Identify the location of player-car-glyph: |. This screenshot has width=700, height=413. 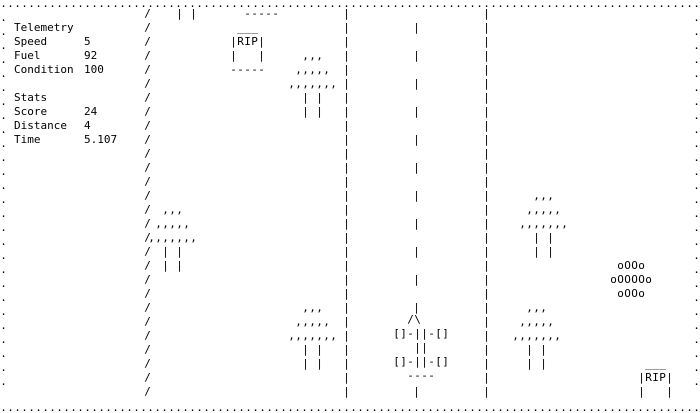
(424, 347).